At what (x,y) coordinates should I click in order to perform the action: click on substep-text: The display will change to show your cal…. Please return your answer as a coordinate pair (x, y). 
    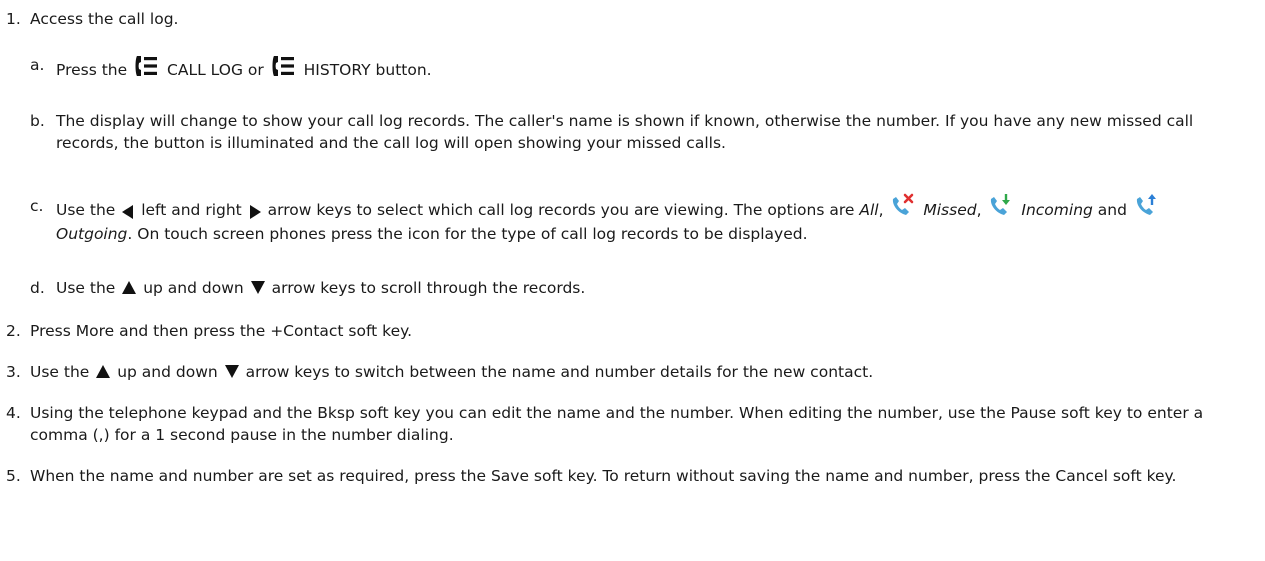
    Looking at the image, I should click on (625, 132).